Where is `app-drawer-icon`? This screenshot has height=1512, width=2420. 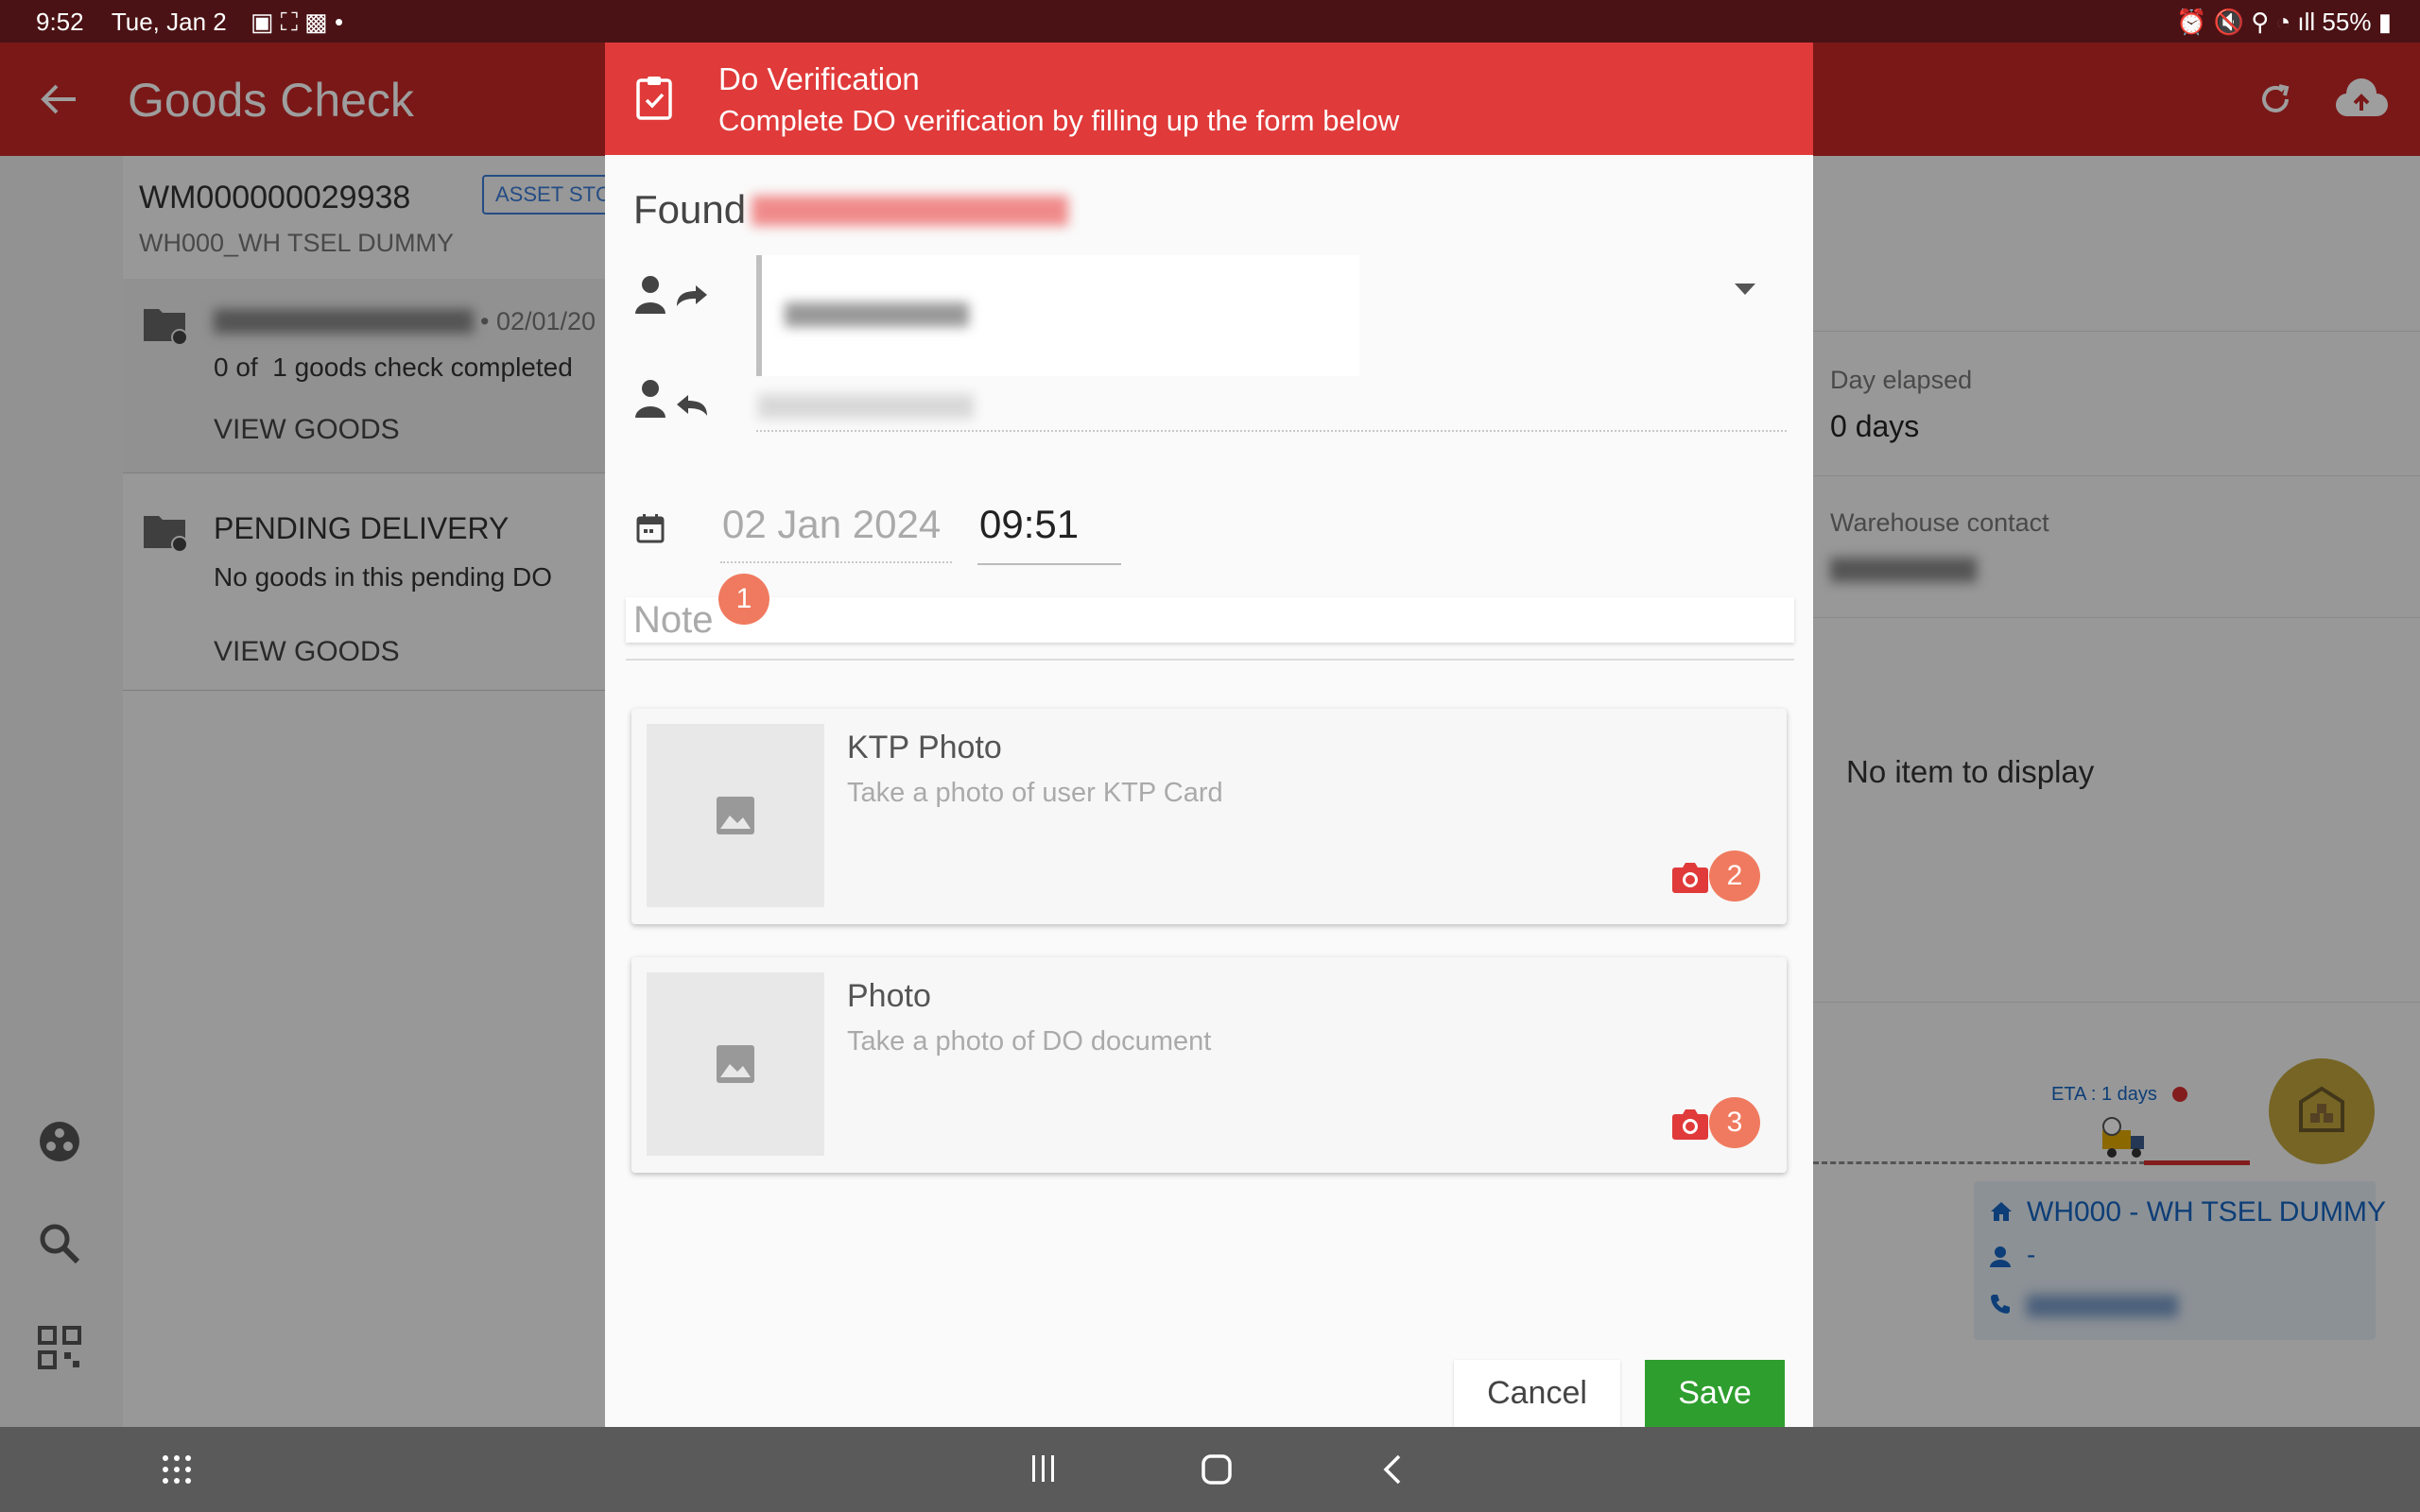 app-drawer-icon is located at coordinates (177, 1469).